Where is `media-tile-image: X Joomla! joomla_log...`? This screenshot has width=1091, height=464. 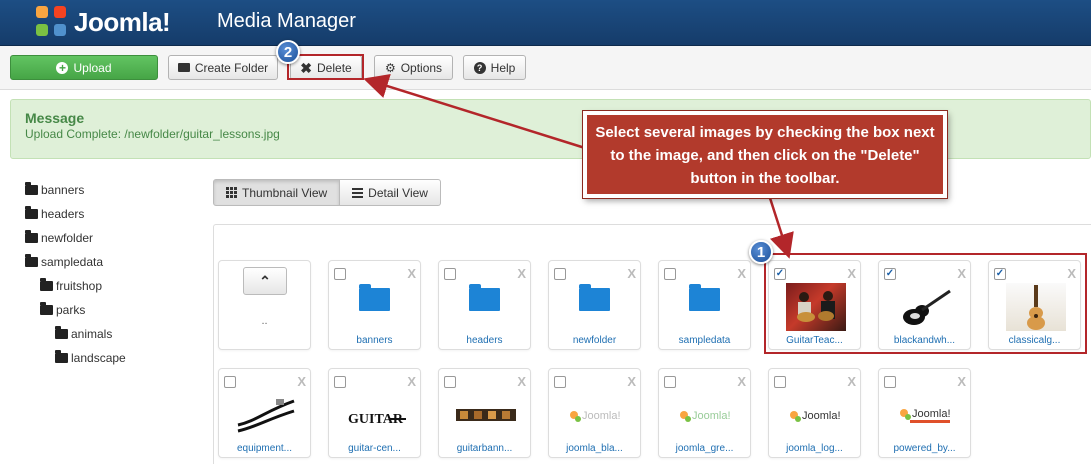
media-tile-image: X Joomla! joomla_log... is located at coordinates (814, 413).